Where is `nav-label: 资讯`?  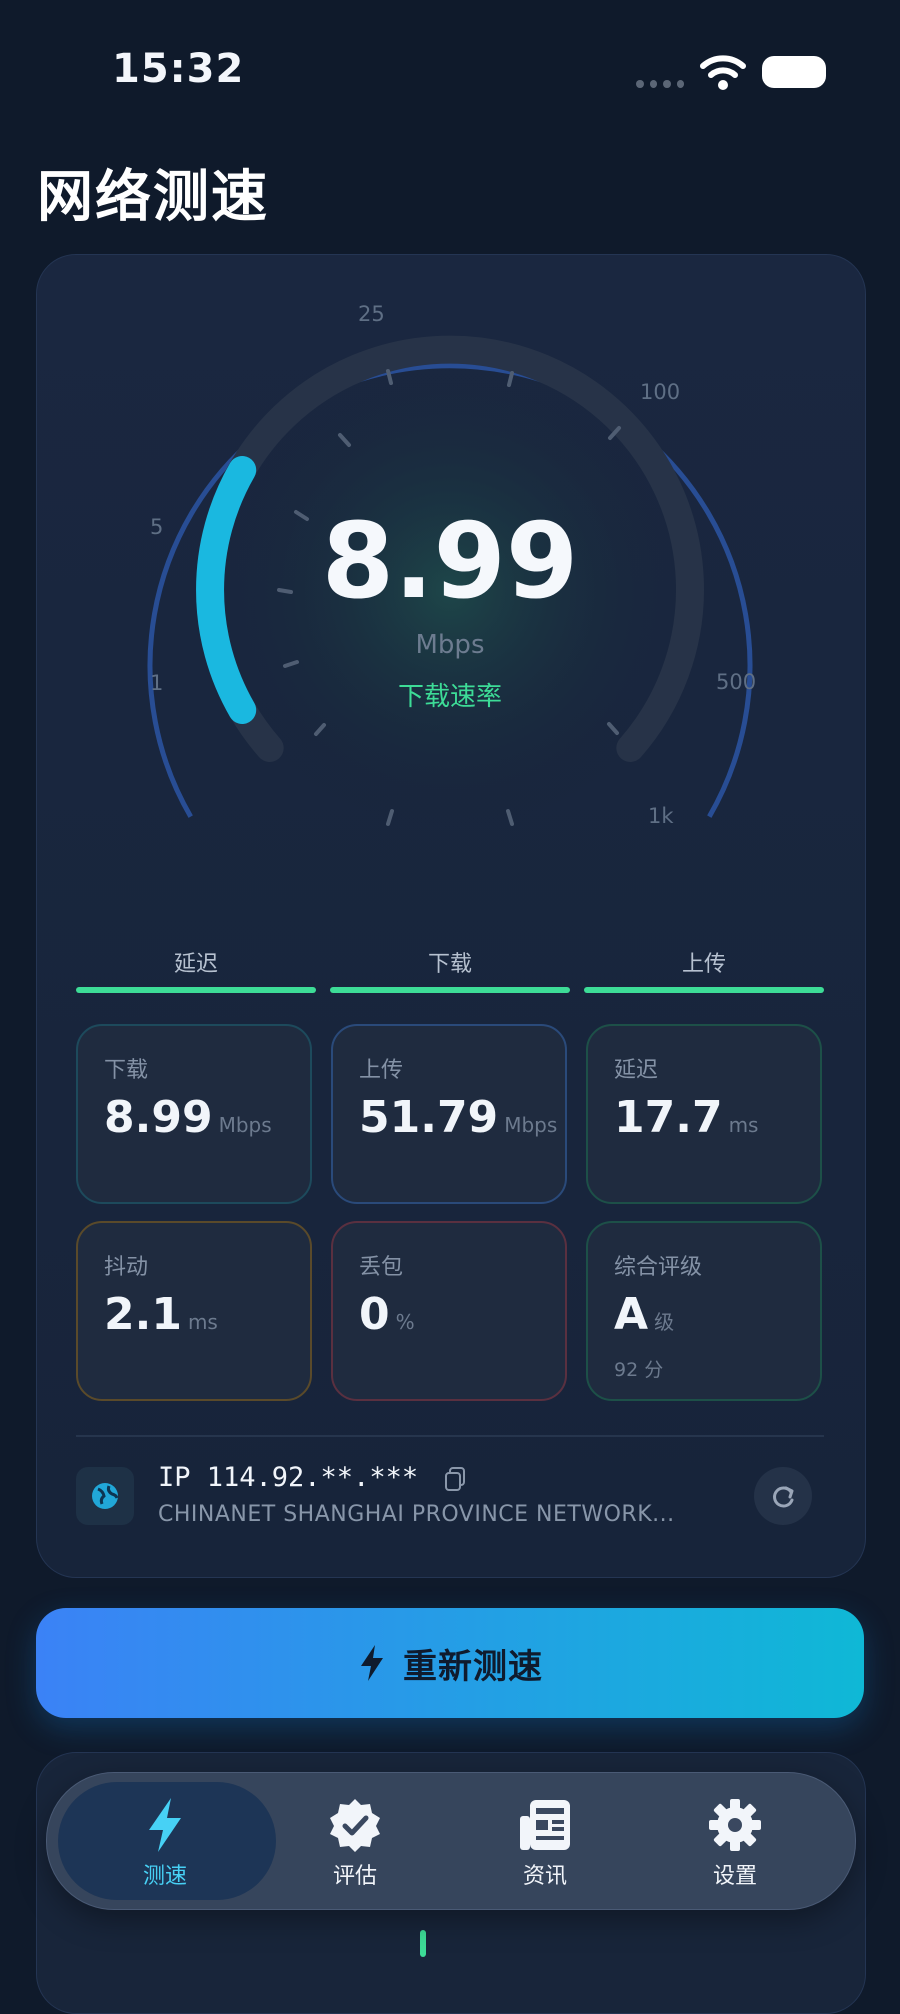 nav-label: 资讯 is located at coordinates (544, 1876).